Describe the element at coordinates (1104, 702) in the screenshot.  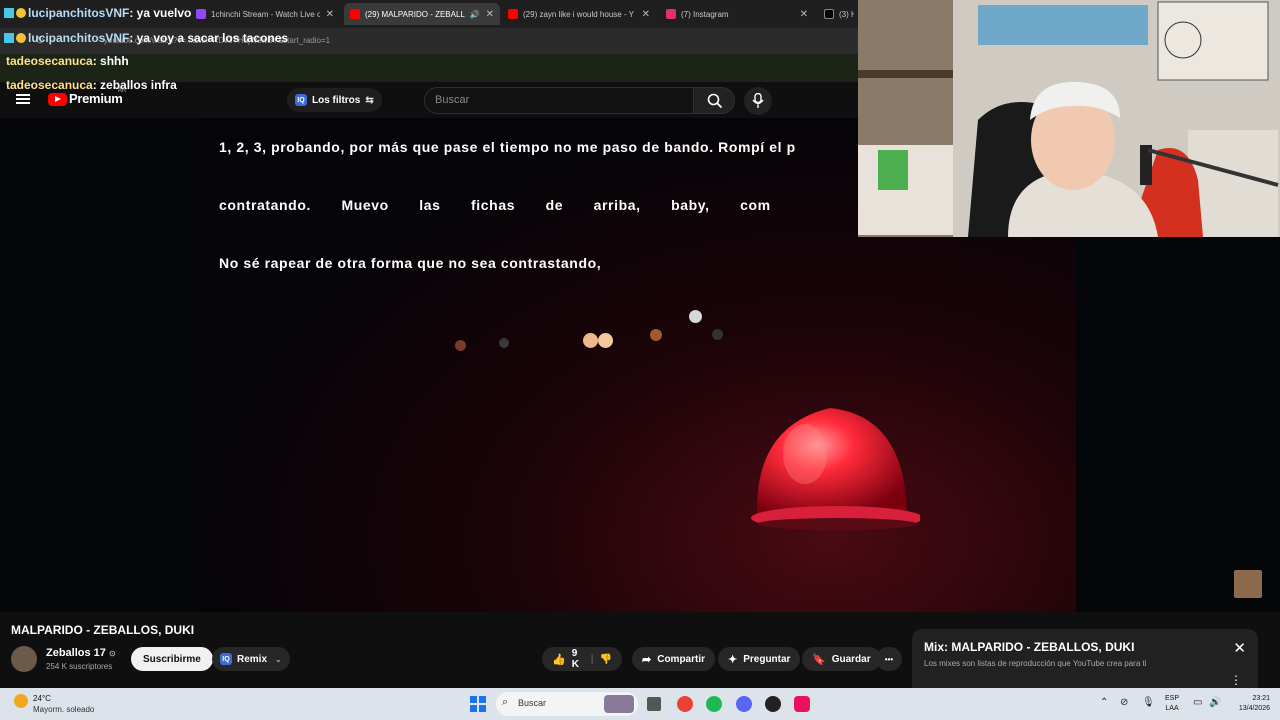
I see `chevron-up-icon: ⌃` at that location.